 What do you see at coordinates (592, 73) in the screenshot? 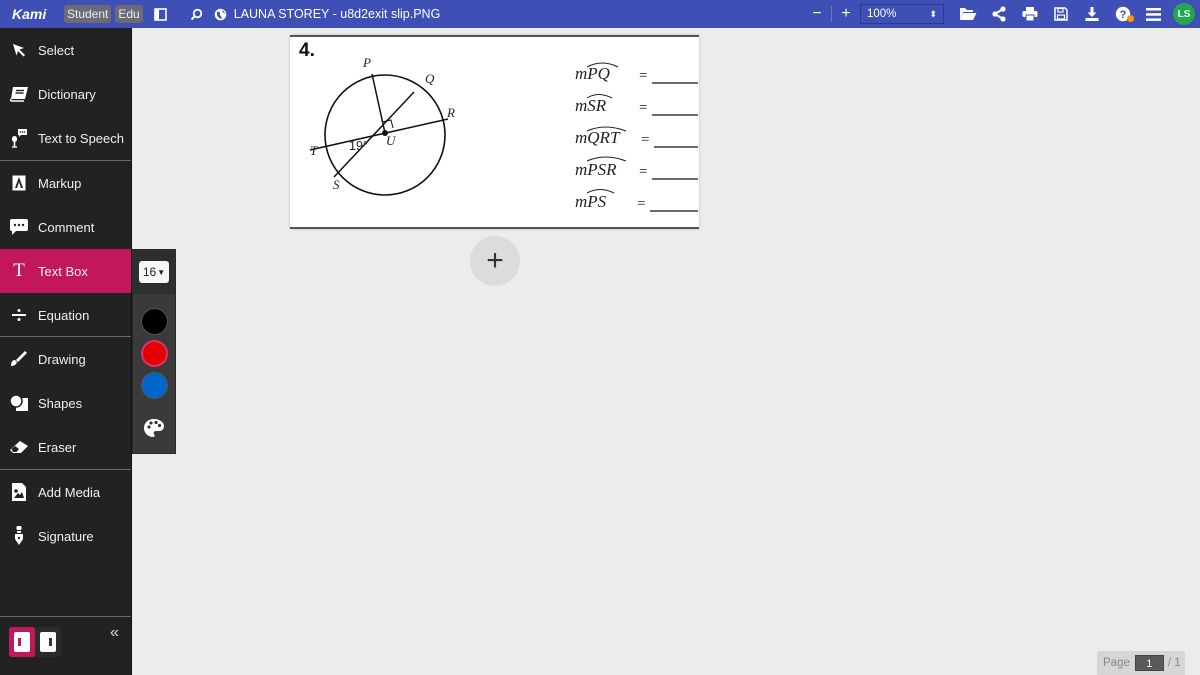
I see `svg-text: mPQ` at bounding box center [592, 73].